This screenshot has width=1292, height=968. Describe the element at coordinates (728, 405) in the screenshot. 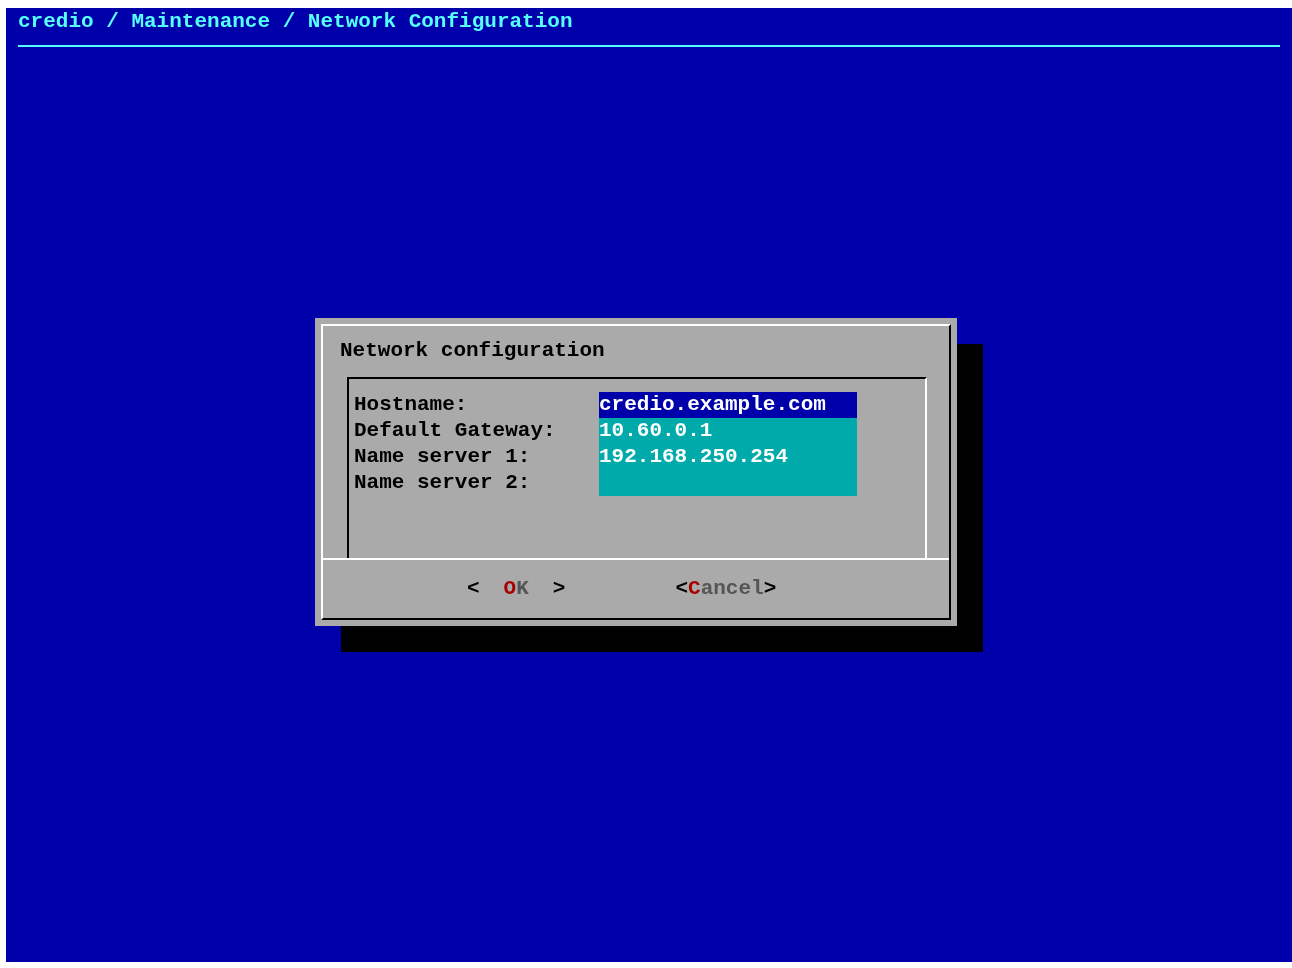

I see `input-field: credio.example.com` at that location.